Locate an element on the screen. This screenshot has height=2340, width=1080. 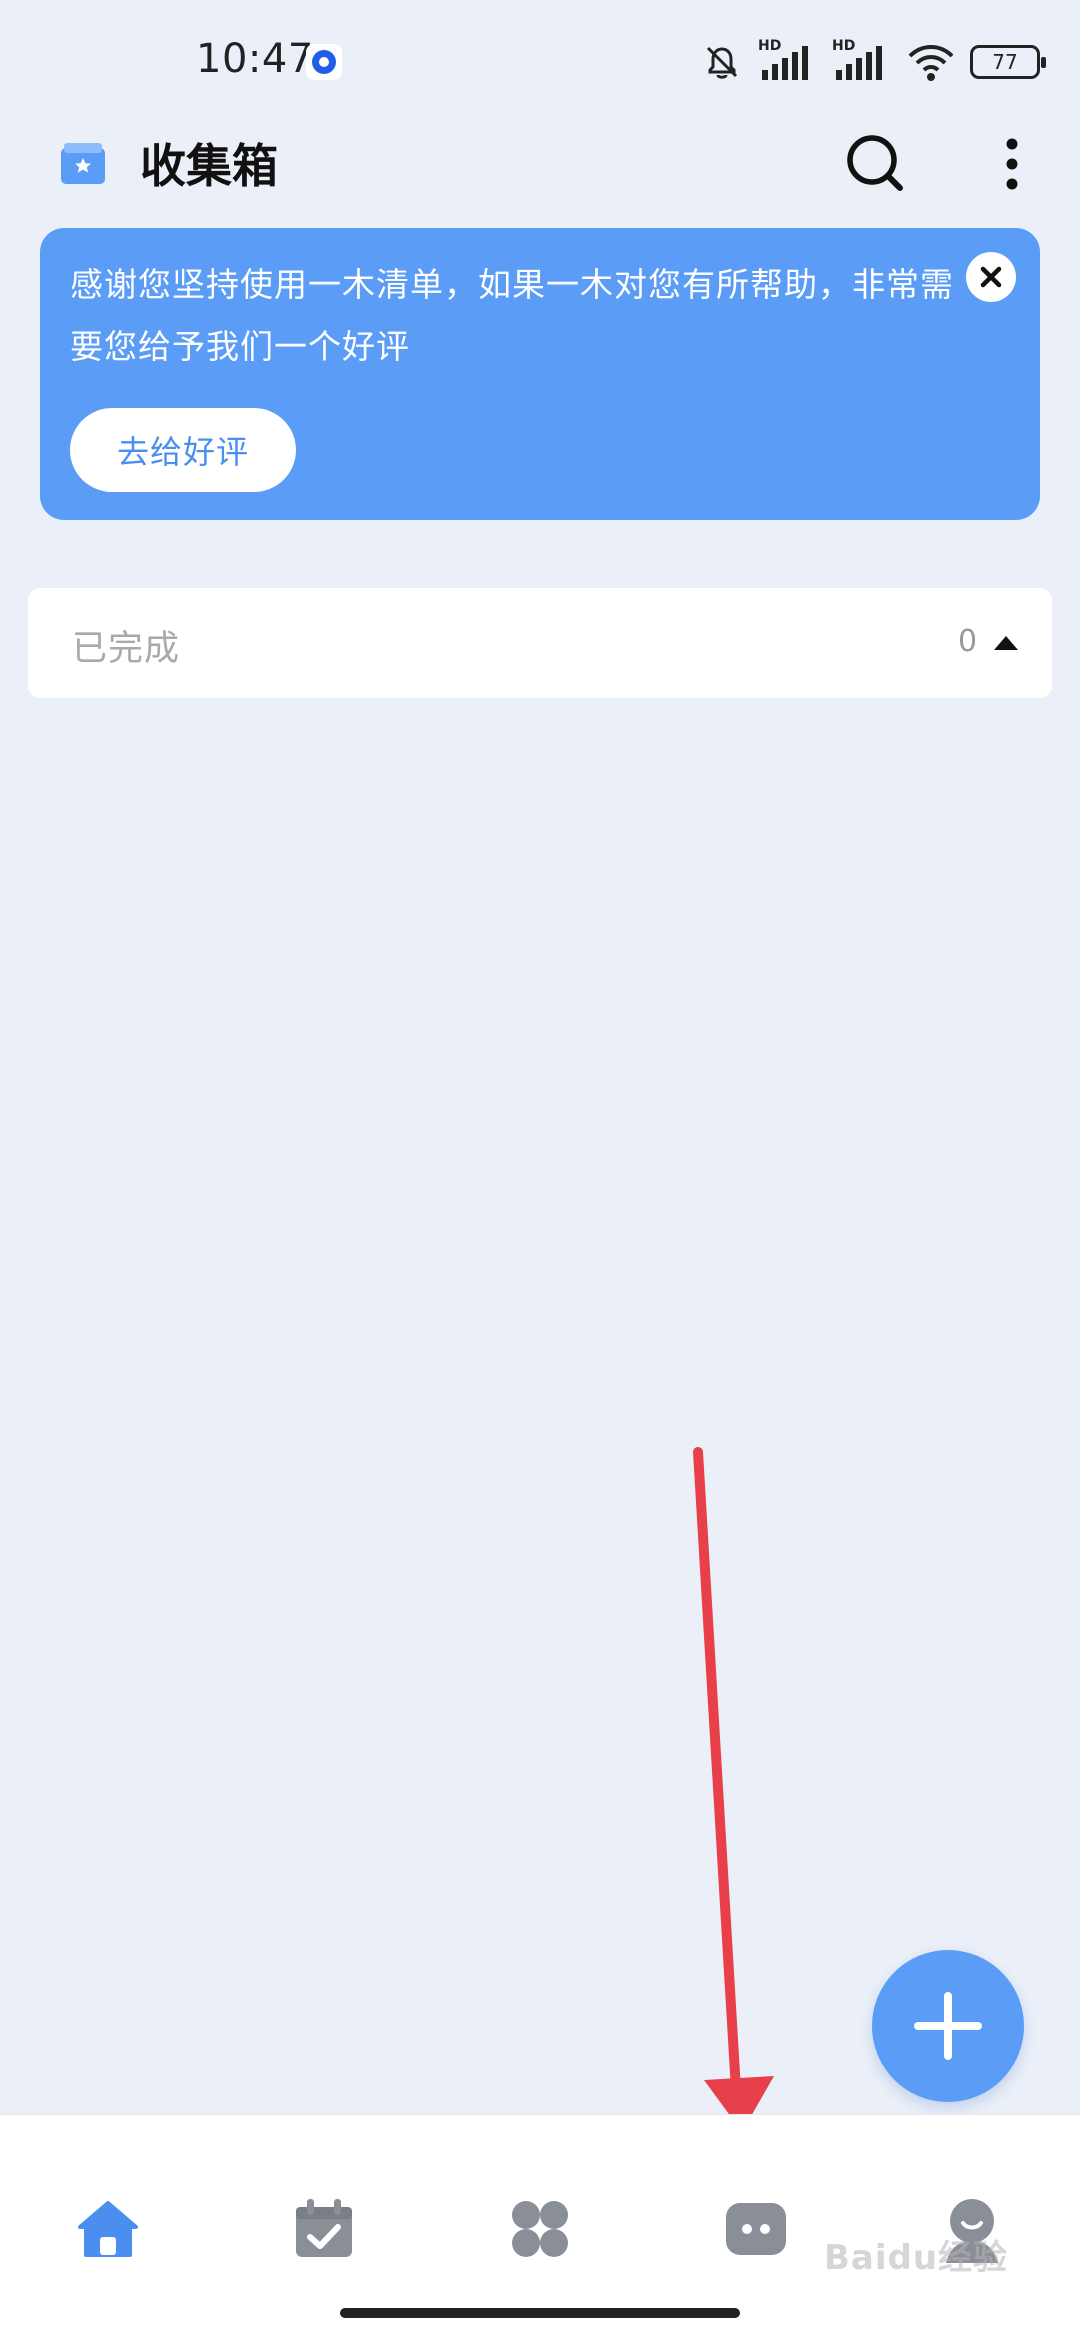
notification-app-icon is located at coordinates (324, 62).